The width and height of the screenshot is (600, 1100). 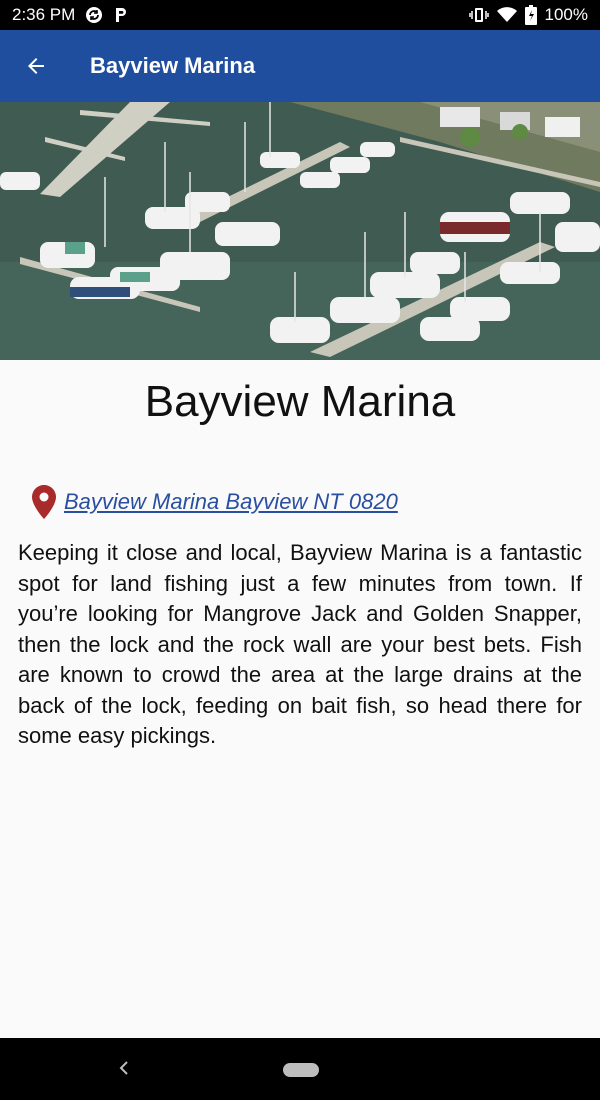 I want to click on battery-percentage: 100%, so click(x=566, y=14).